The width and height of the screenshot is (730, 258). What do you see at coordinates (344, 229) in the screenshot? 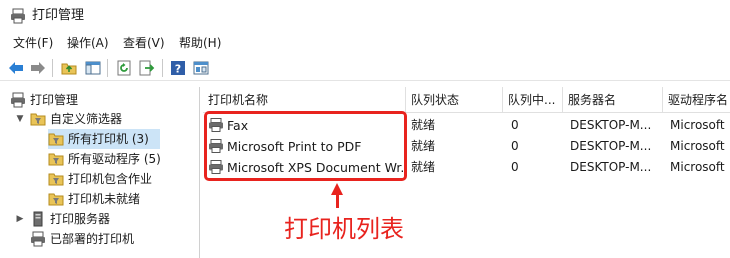
I see `annotation-label: 打印机列表` at bounding box center [344, 229].